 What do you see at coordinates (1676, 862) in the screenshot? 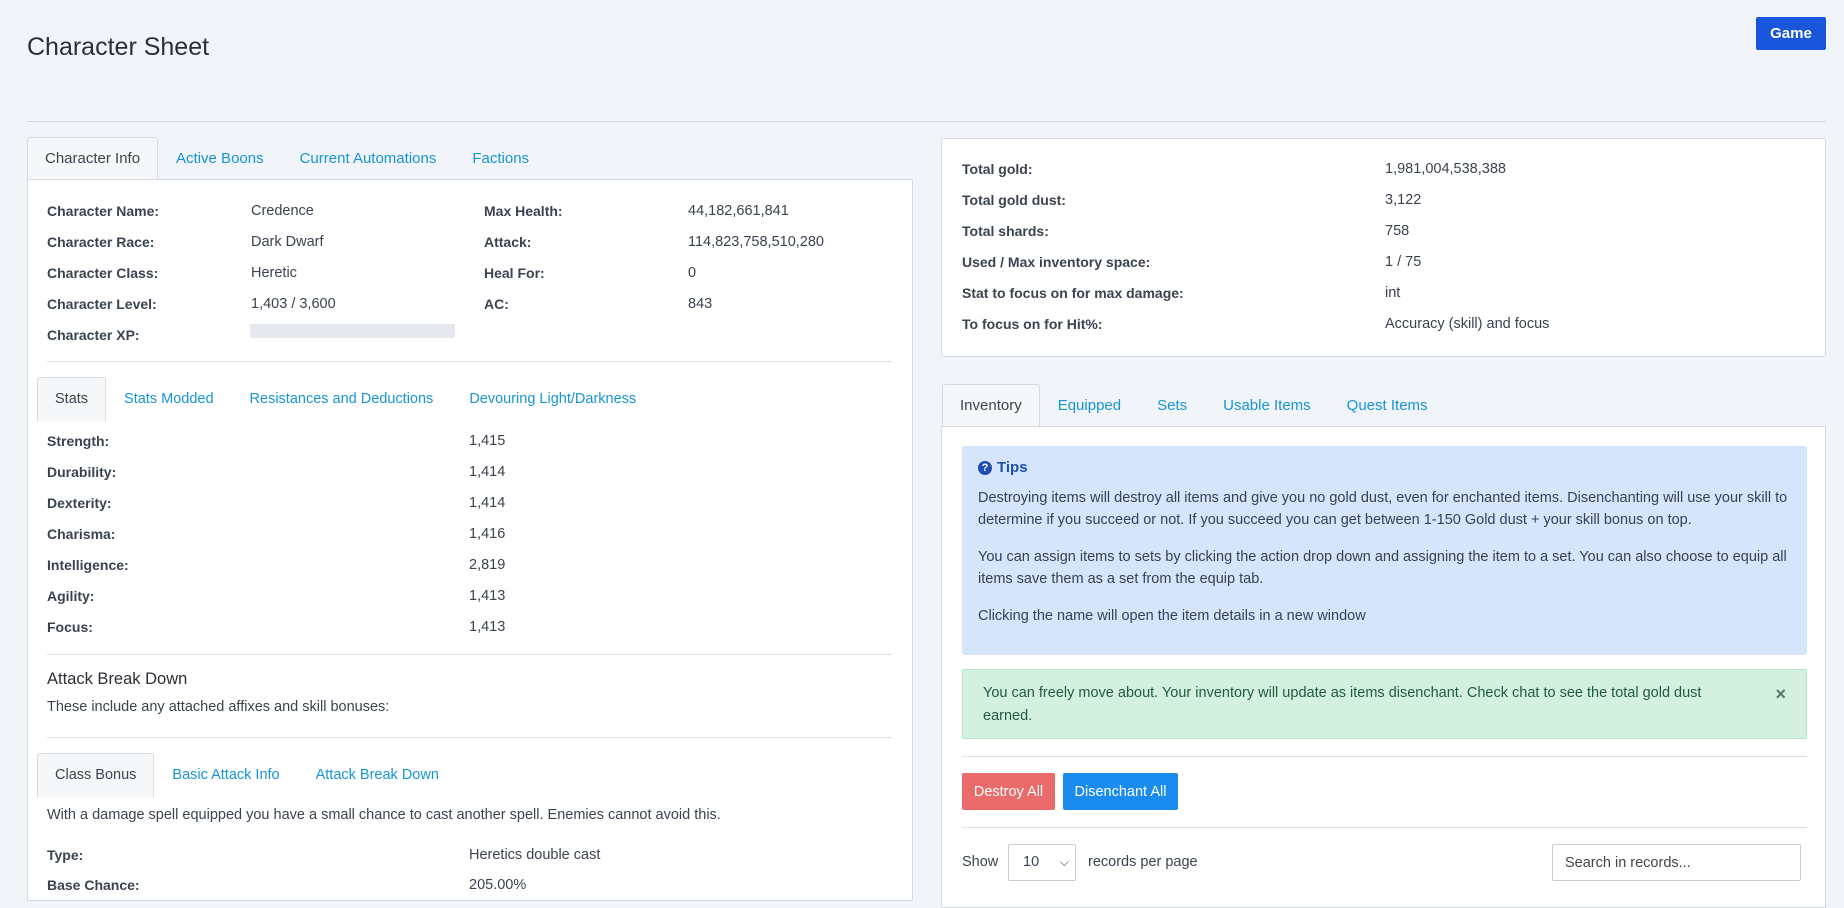
I see `search-input` at bounding box center [1676, 862].